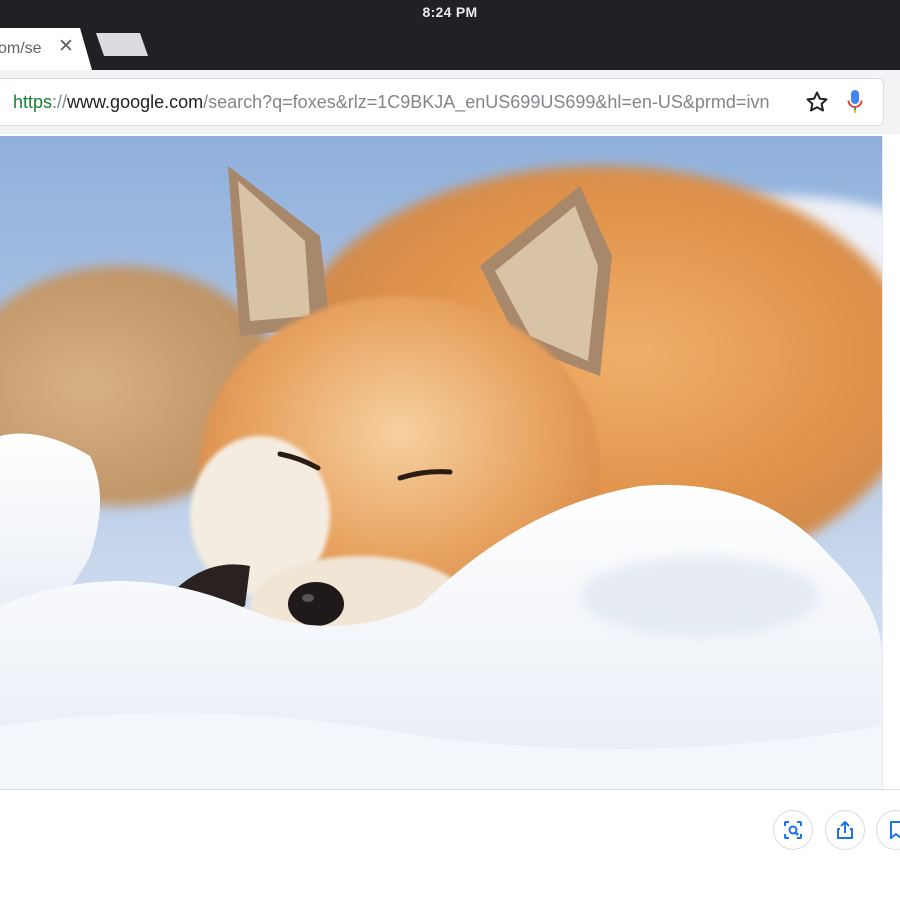 Image resolution: width=900 pixels, height=900 pixels. What do you see at coordinates (21, 48) in the screenshot?
I see `tab-title: om/se` at bounding box center [21, 48].